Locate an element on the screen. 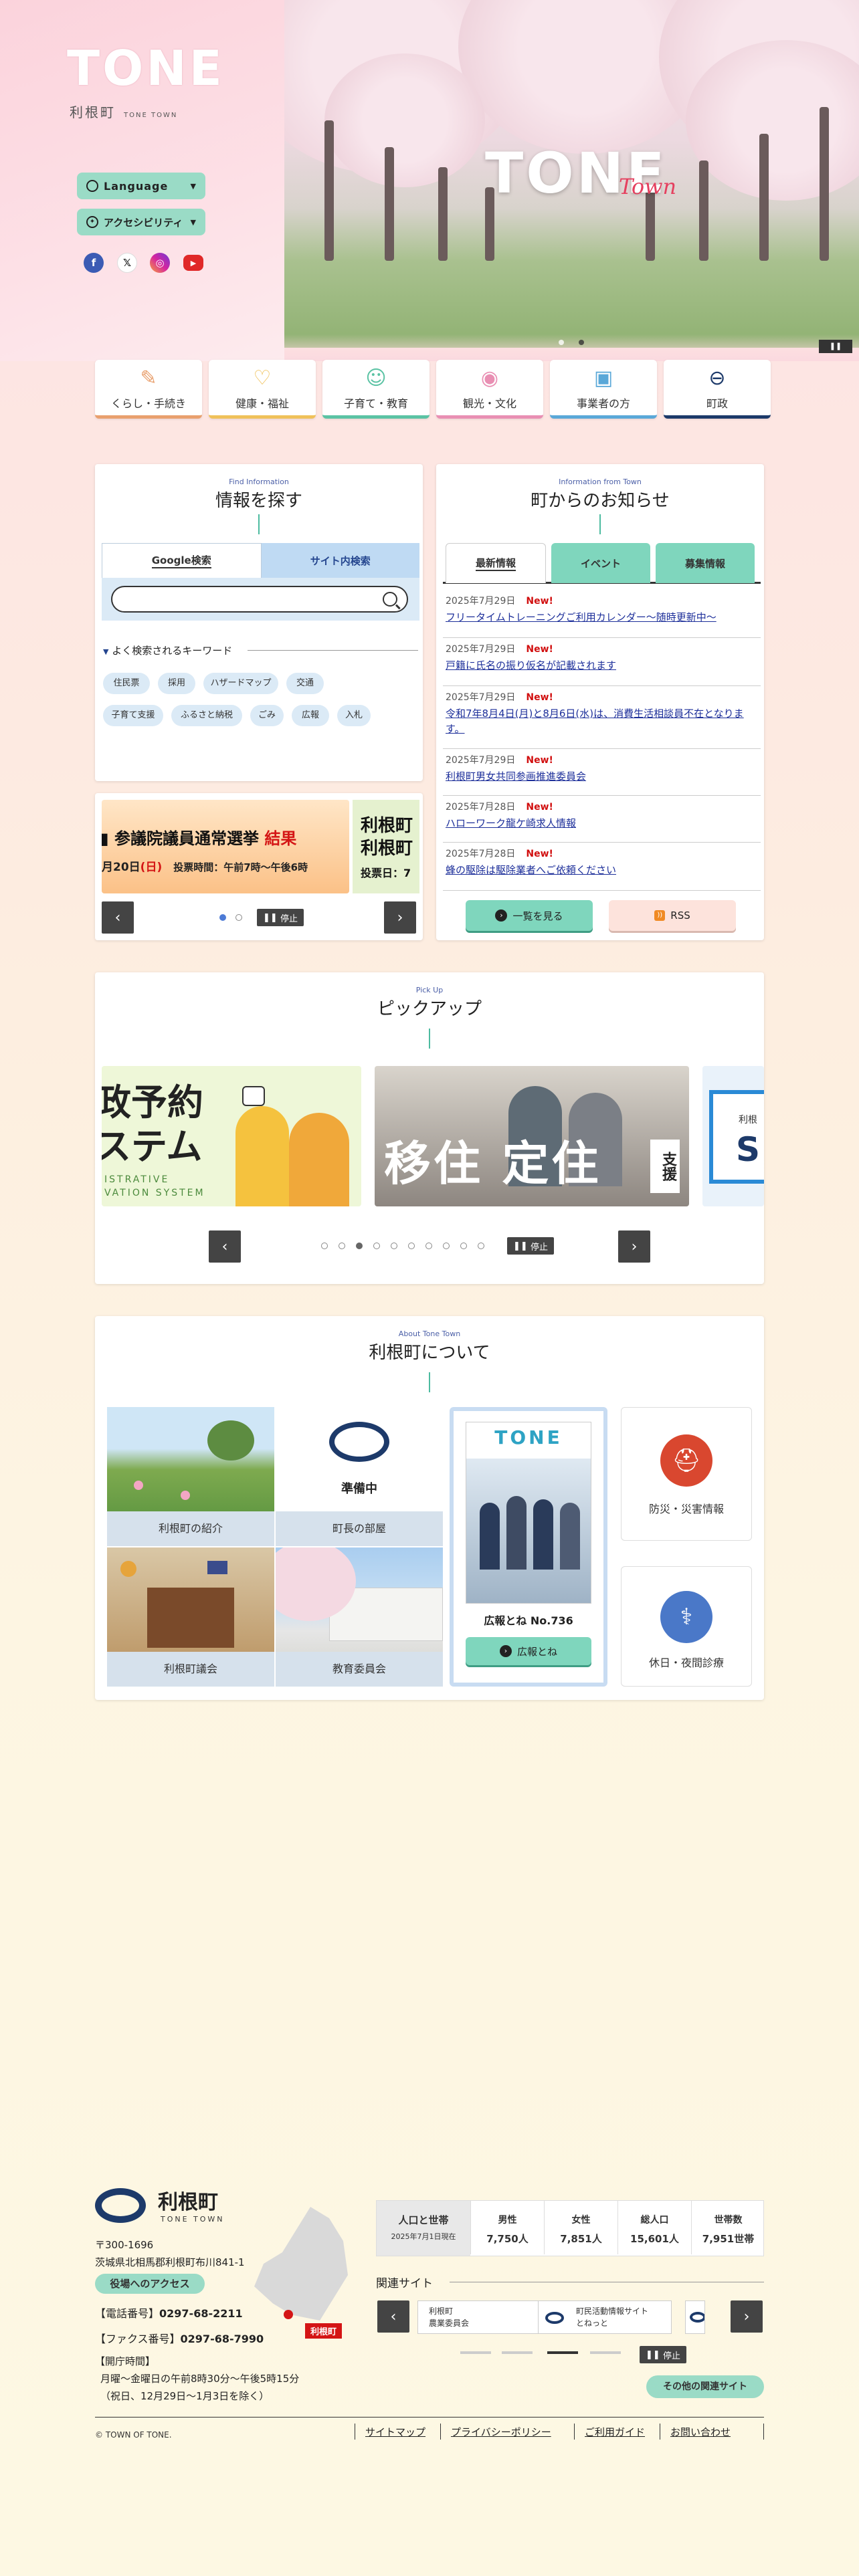  holiday-clinic-link: ⚕ 休日・夜間診療 is located at coordinates (686, 1627).